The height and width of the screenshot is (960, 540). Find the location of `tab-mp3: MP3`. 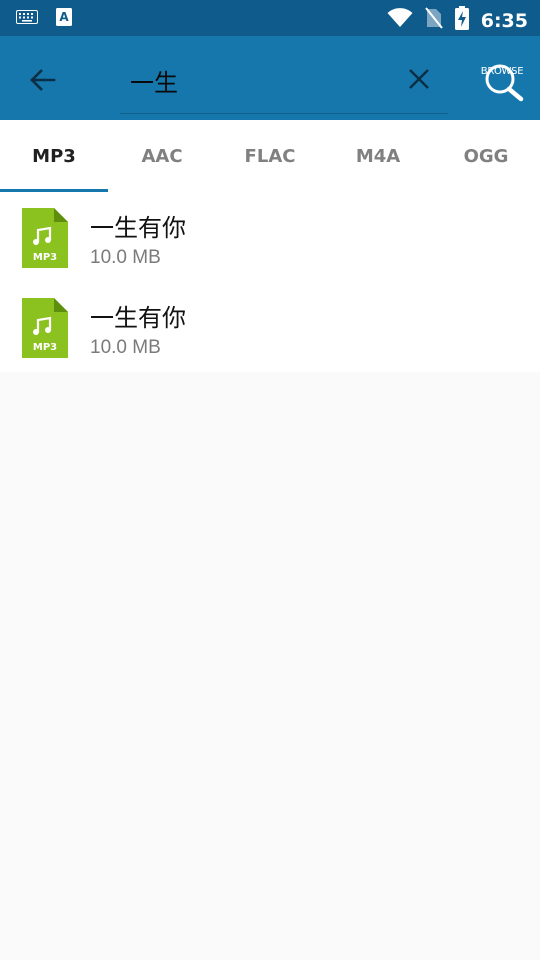

tab-mp3: MP3 is located at coordinates (54, 156).